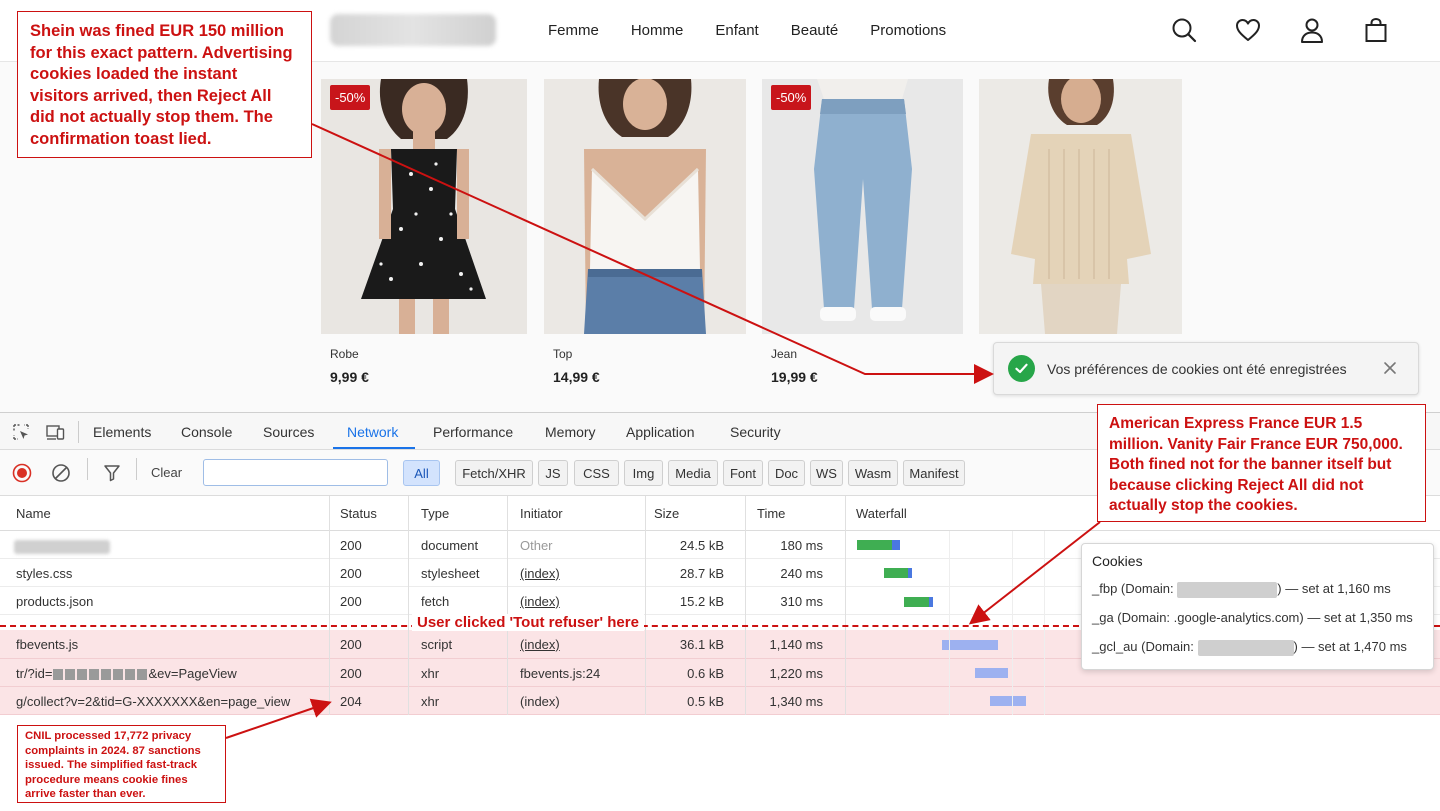 This screenshot has height=811, width=1440. Describe the element at coordinates (570, 432) in the screenshot. I see `tab-memory: Memory` at that location.